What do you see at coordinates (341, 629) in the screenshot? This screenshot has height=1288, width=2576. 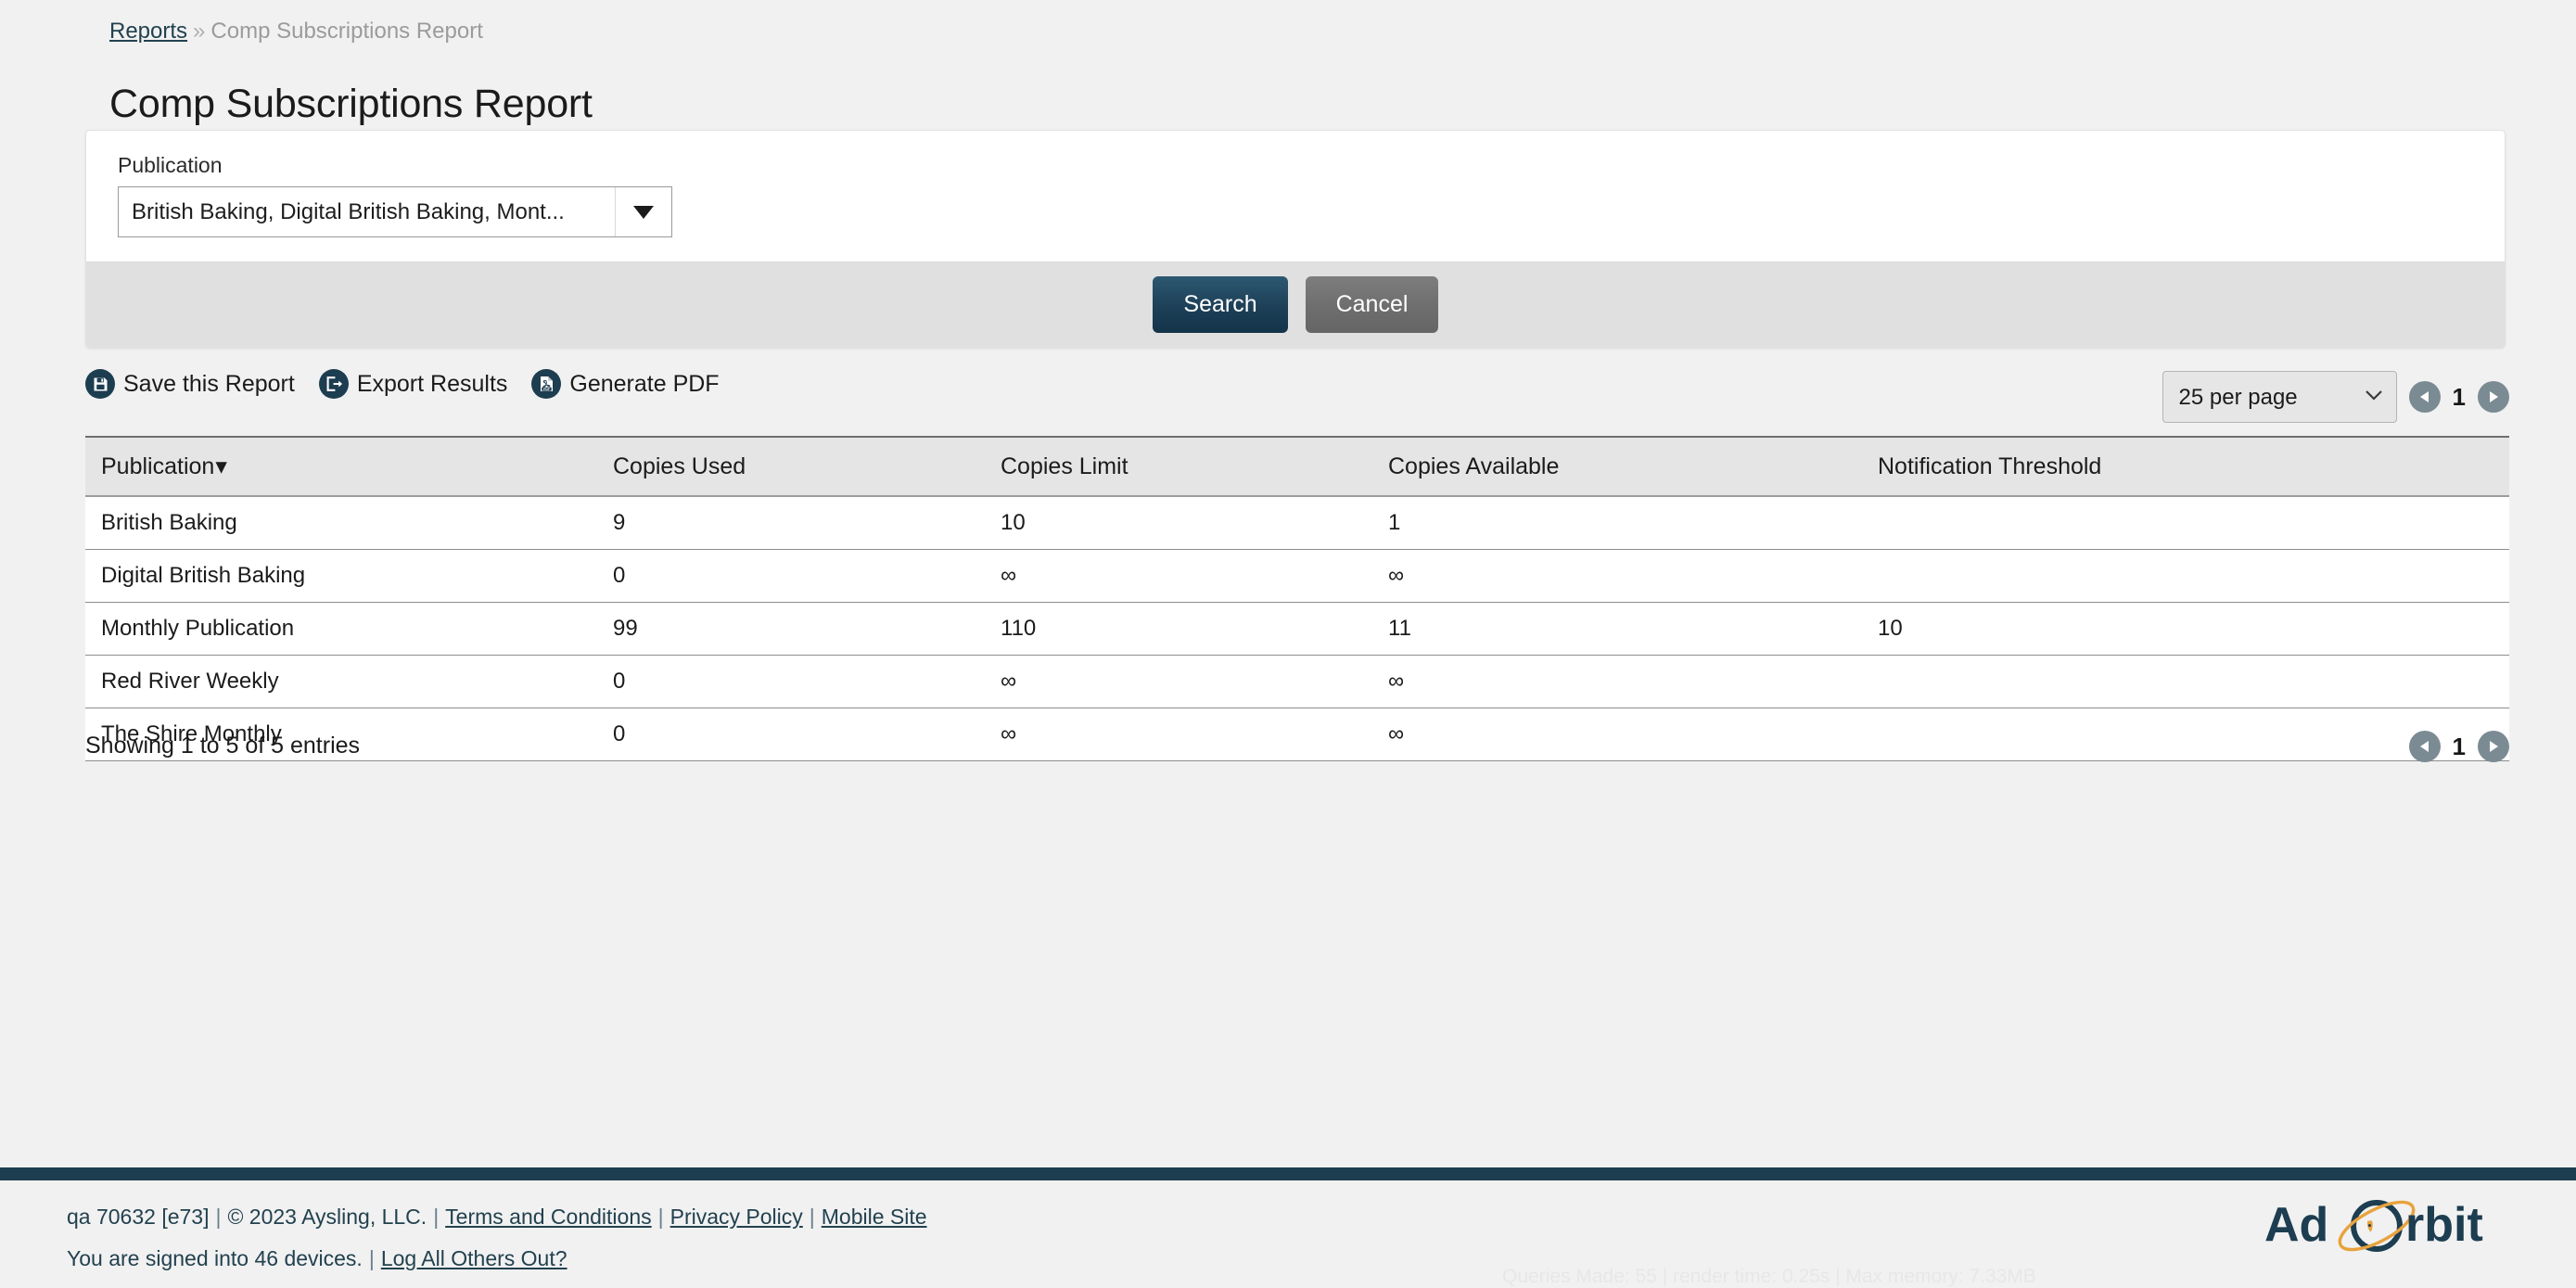 I see `cell-publication: Monthly Publication` at bounding box center [341, 629].